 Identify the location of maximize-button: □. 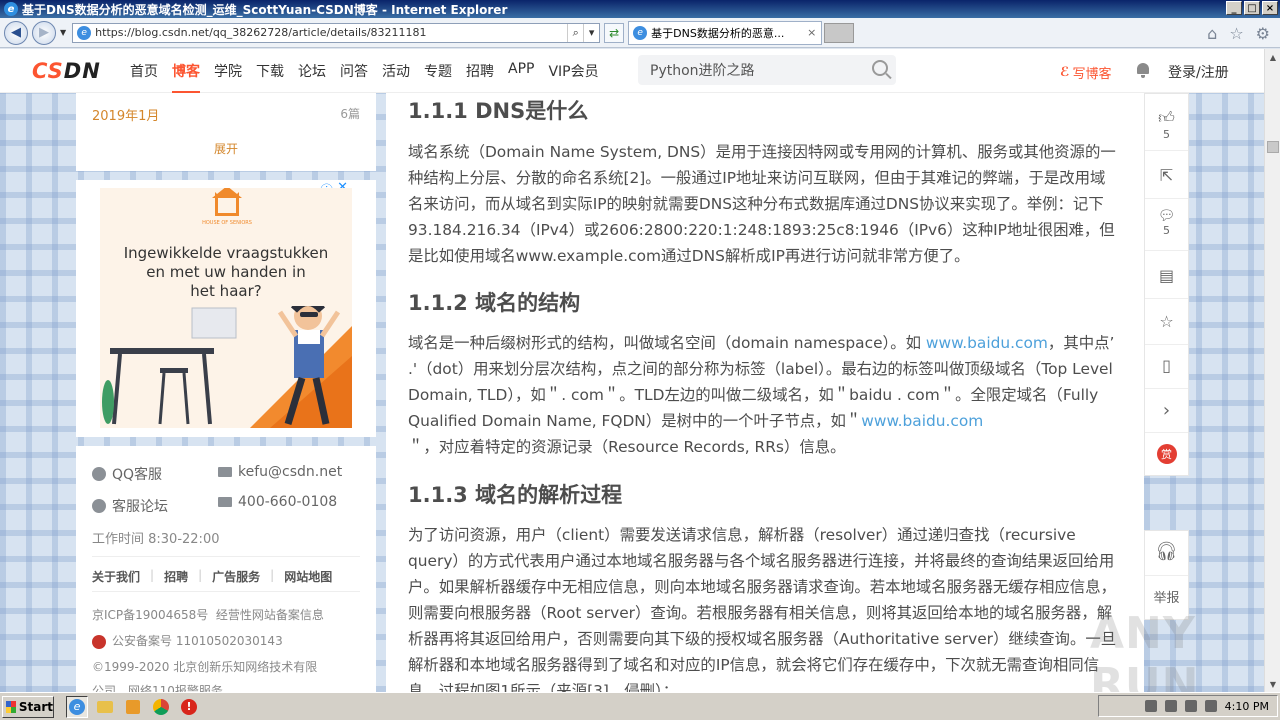
(1252, 8).